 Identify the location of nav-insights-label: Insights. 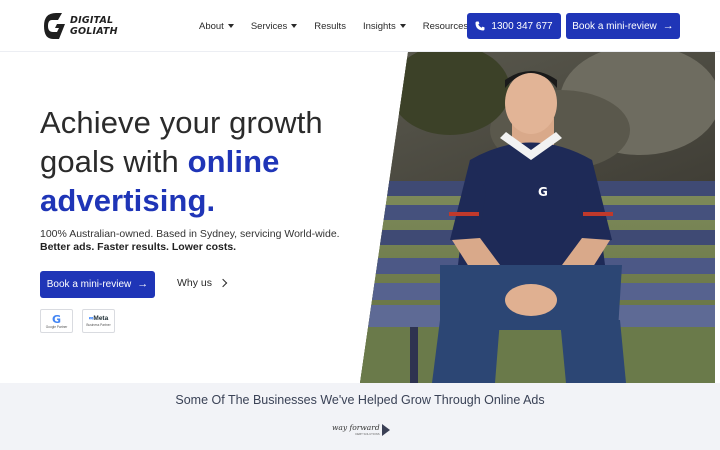
(379, 26).